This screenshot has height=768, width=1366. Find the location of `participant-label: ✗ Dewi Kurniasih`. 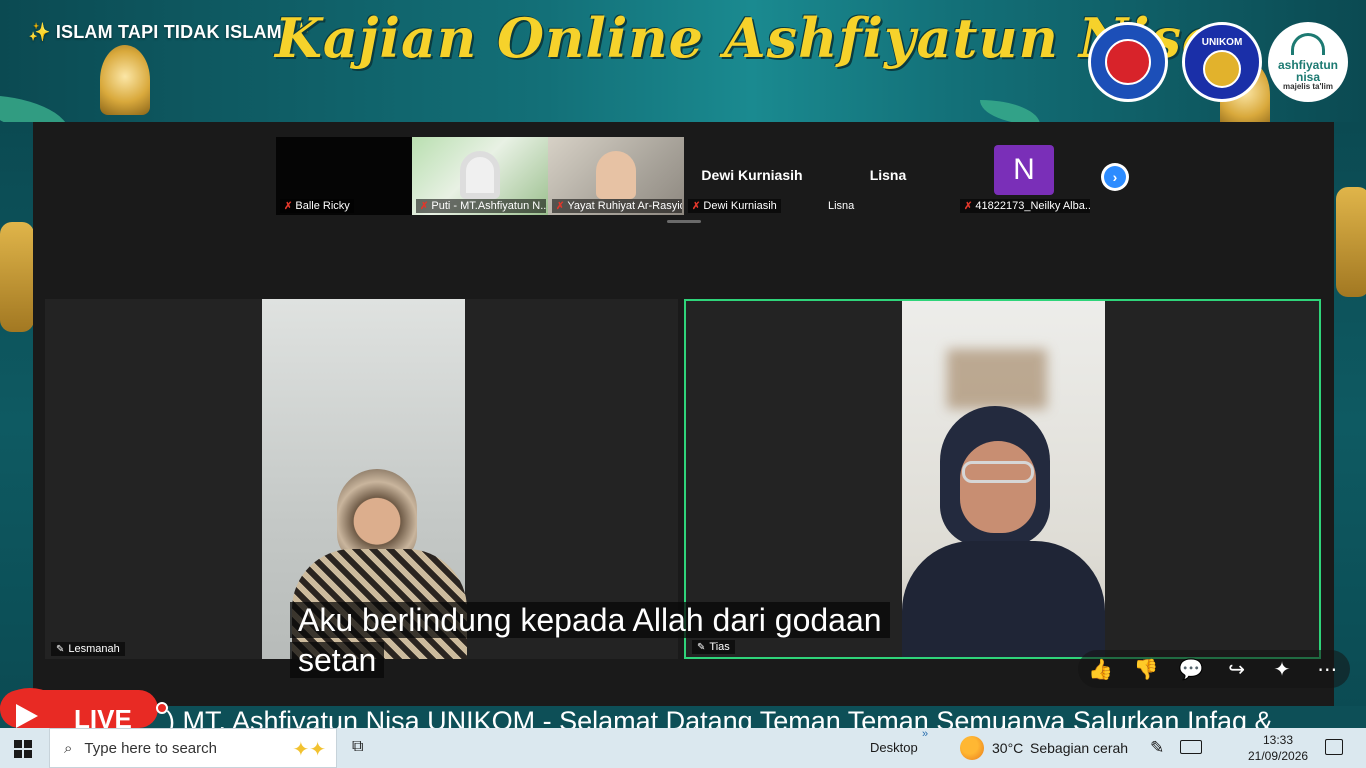

participant-label: ✗ Dewi Kurniasih is located at coordinates (734, 206).